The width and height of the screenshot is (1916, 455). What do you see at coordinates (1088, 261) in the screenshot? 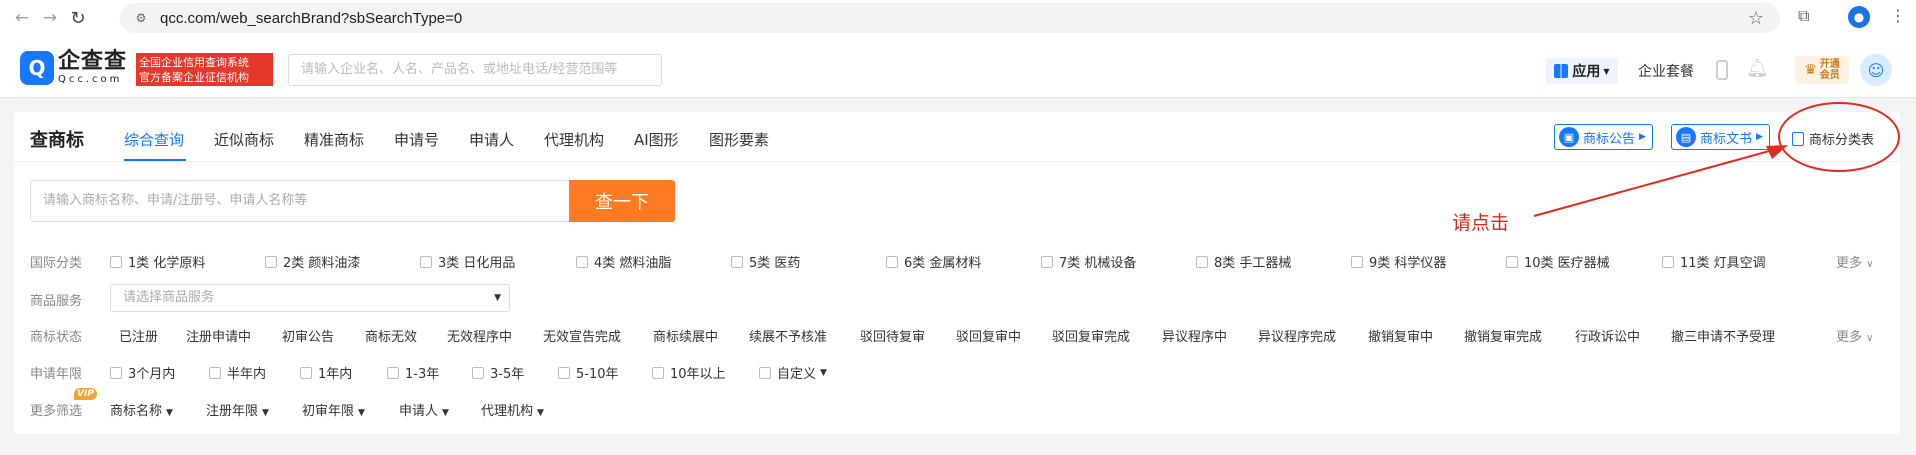
I see `class-option: 7类 机械设备` at bounding box center [1088, 261].